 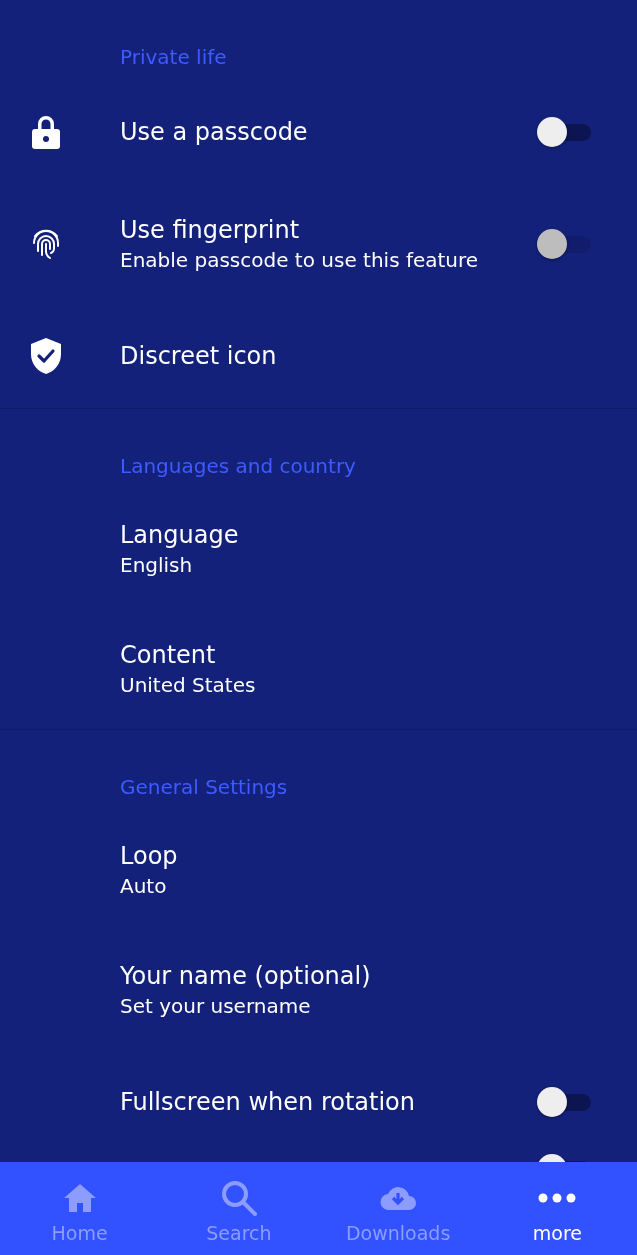 What do you see at coordinates (216, 1006) in the screenshot?
I see `setting-subtitle: Set your username` at bounding box center [216, 1006].